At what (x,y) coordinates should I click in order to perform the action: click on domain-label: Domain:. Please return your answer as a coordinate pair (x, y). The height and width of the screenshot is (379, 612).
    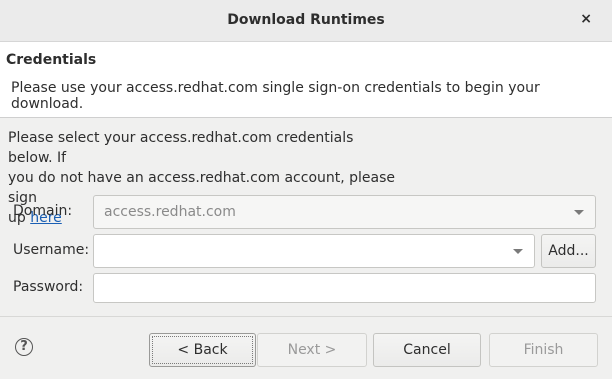
    Looking at the image, I should click on (43, 211).